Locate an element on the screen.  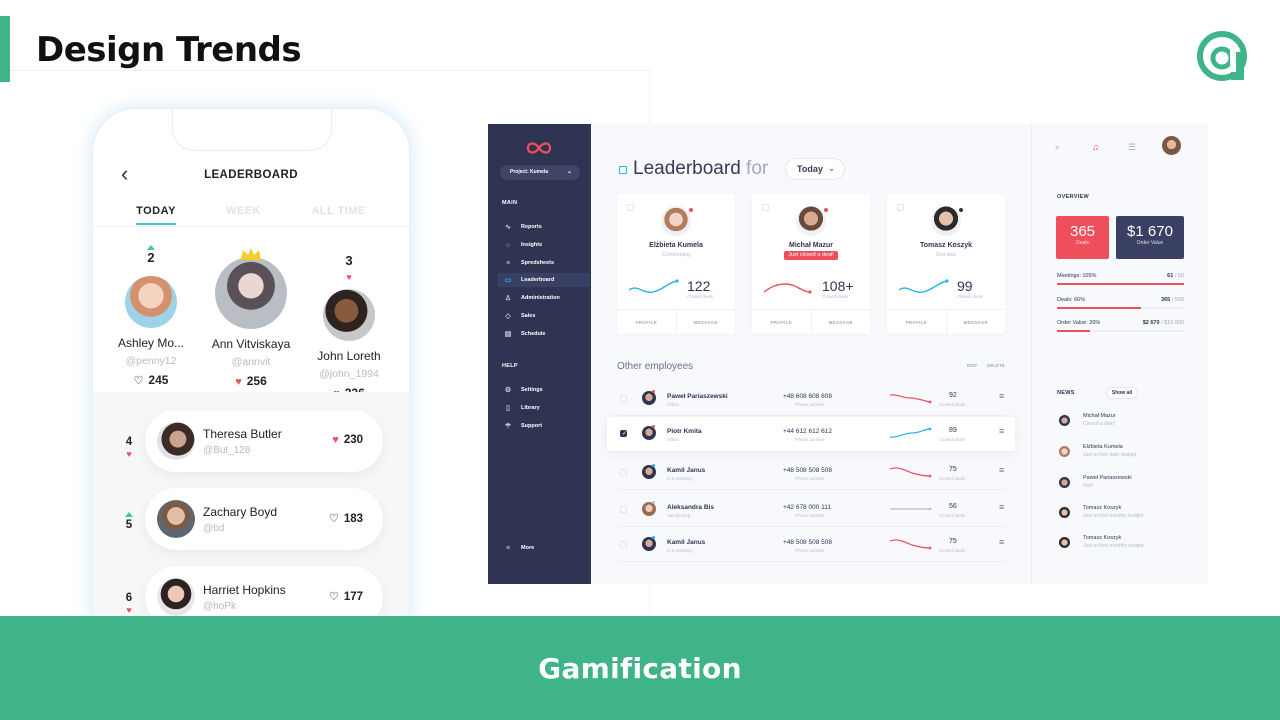
kpi-label: Deals is located at coordinates (1082, 243).